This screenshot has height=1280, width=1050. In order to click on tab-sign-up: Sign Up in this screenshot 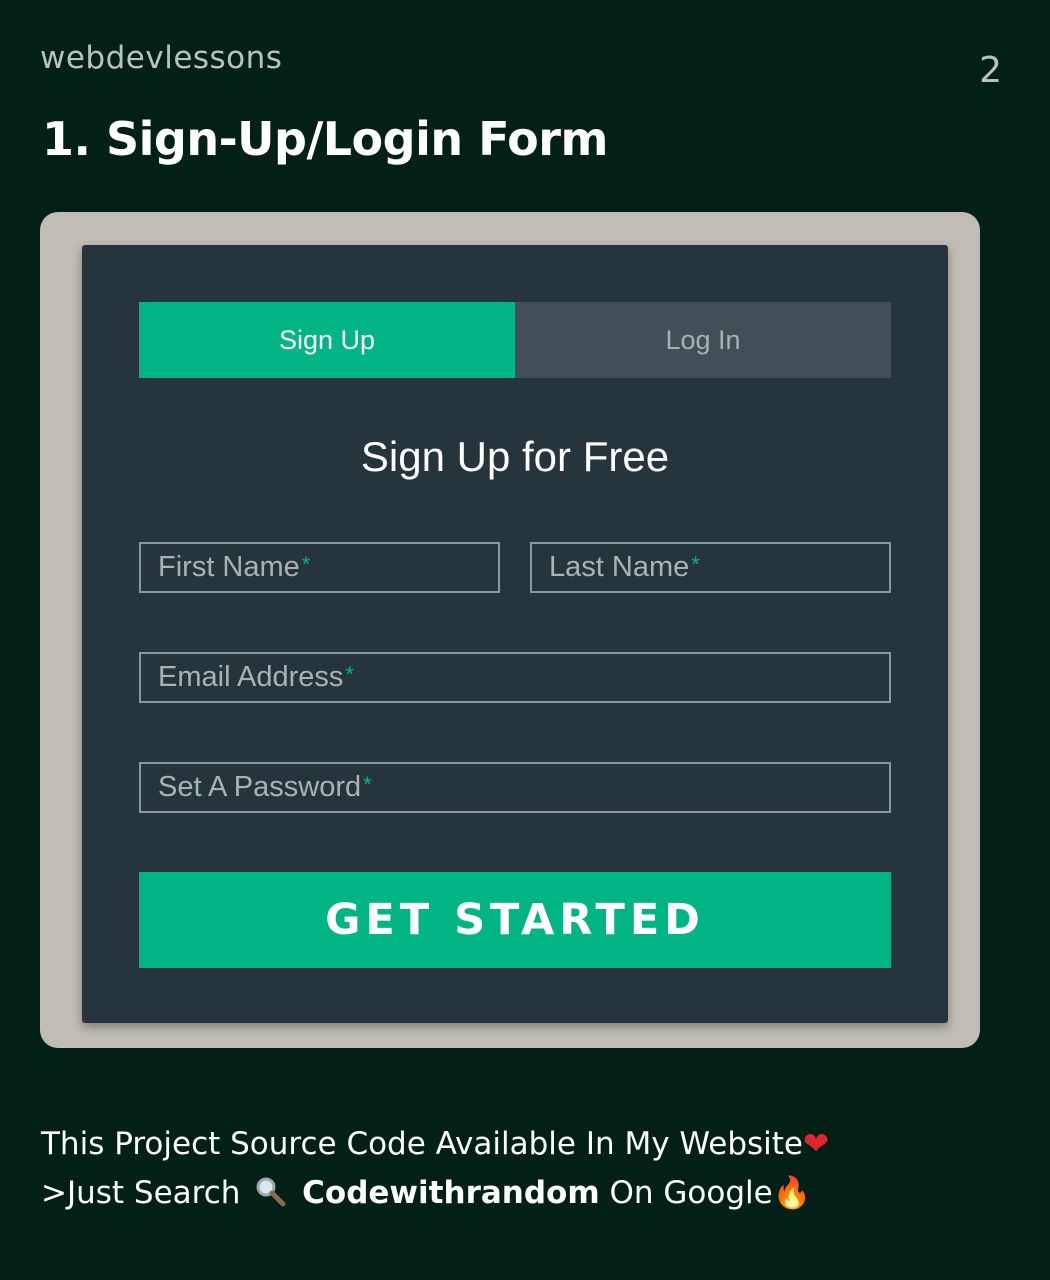, I will do `click(327, 340)`.